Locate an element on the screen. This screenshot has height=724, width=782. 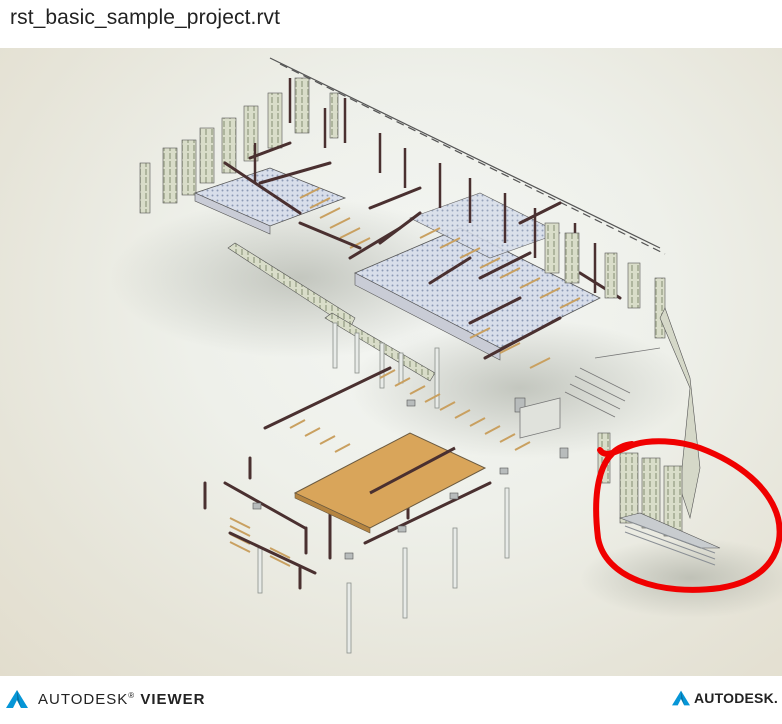
autodesk-viewer-brand: AUTODESK® VIEWER is located at coordinates (106, 699).